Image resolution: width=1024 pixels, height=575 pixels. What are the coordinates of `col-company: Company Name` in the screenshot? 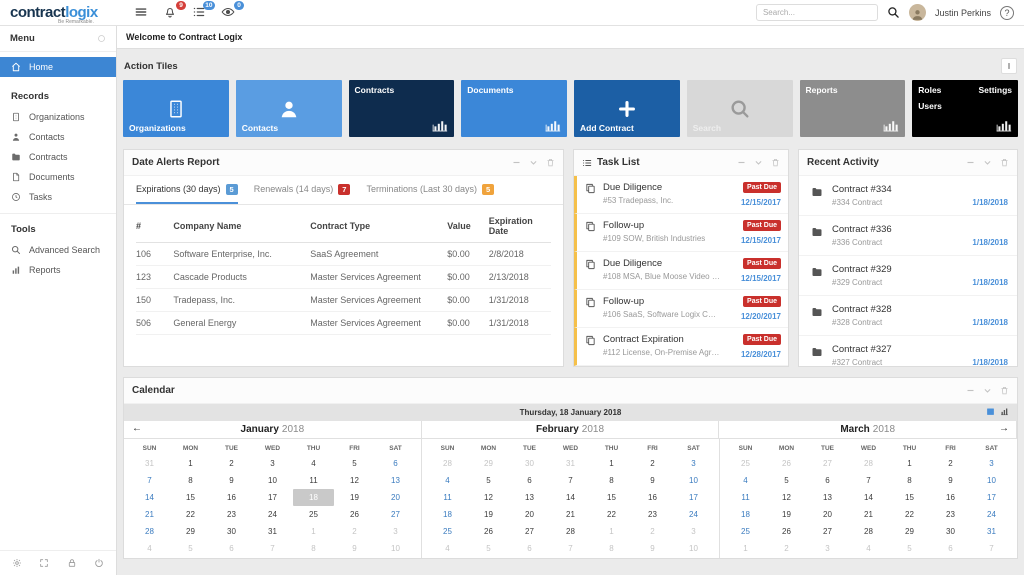 It's located at (241, 226).